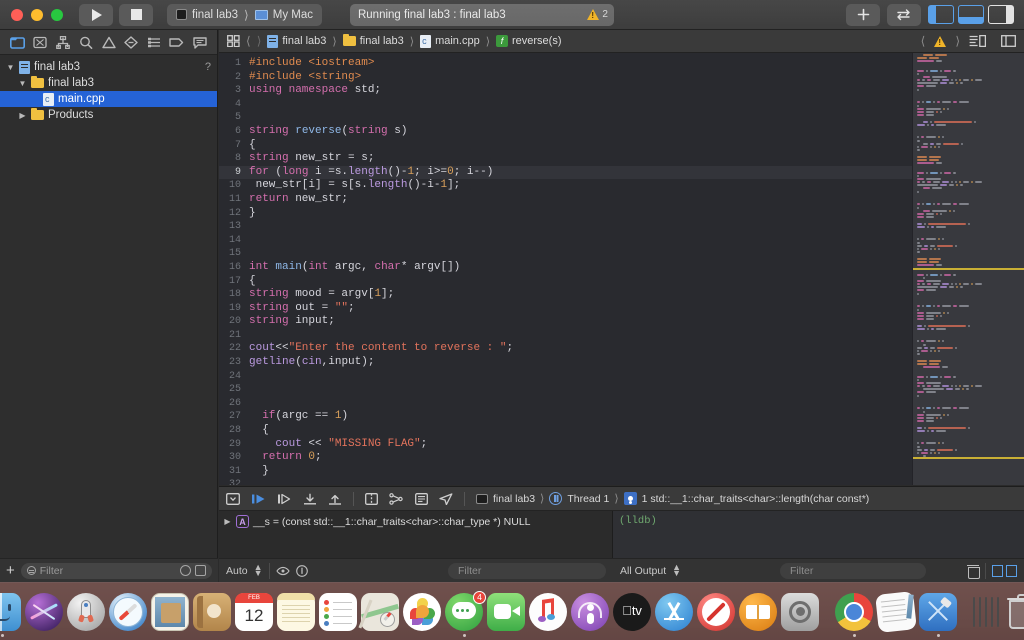  What do you see at coordinates (233, 41) in the screenshot?
I see `related-items-icon` at bounding box center [233, 41].